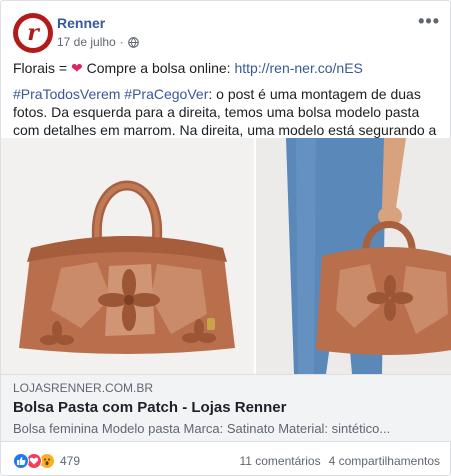  Describe the element at coordinates (86, 42) in the screenshot. I see `post-date: 17 de julho` at that location.